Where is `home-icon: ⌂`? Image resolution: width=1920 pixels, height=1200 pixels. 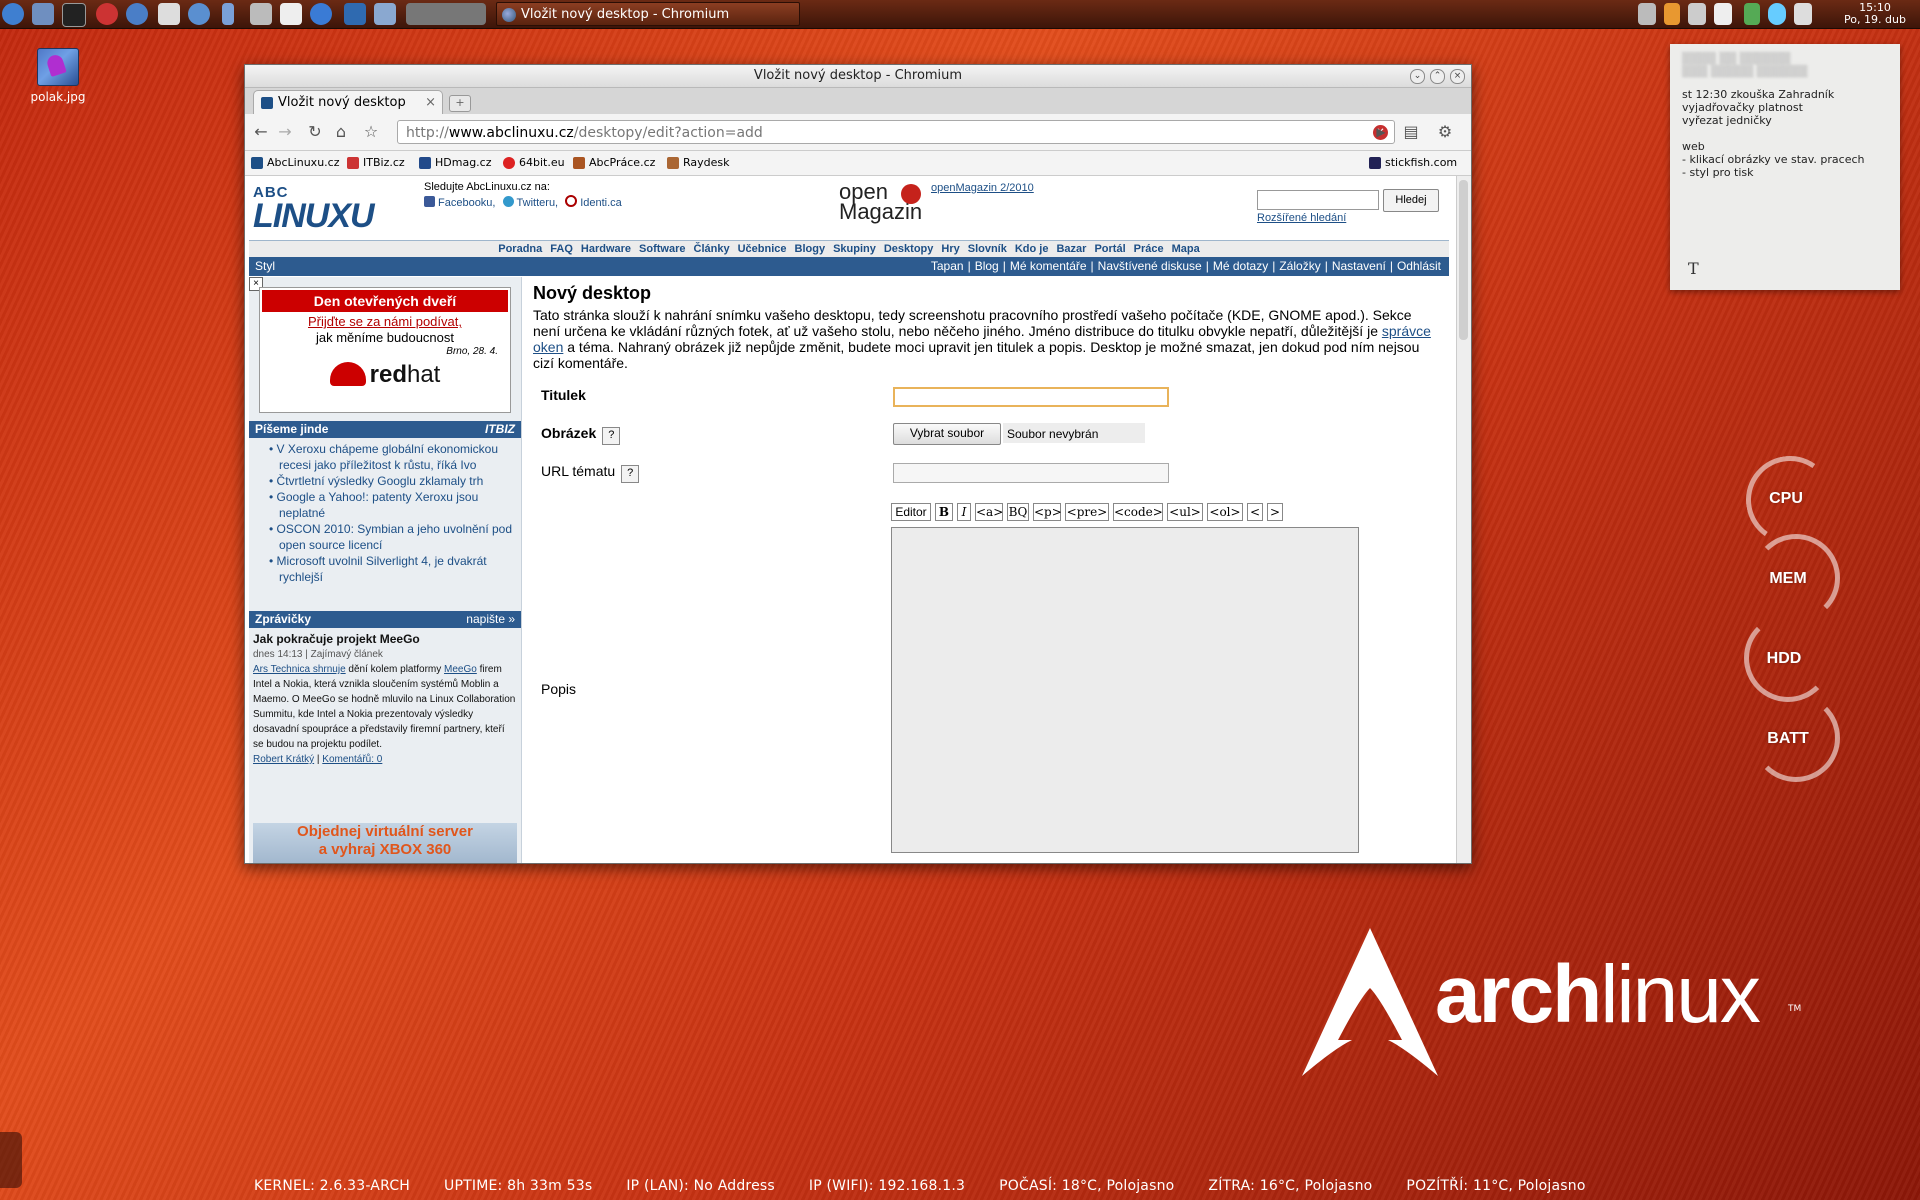
home-icon: ⌂ is located at coordinates (341, 132).